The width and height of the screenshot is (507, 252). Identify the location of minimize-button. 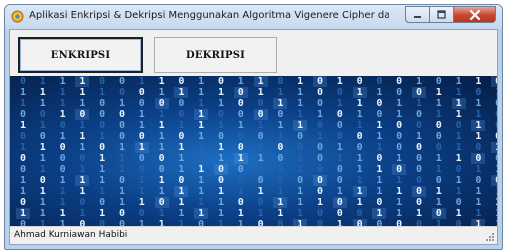
(417, 14).